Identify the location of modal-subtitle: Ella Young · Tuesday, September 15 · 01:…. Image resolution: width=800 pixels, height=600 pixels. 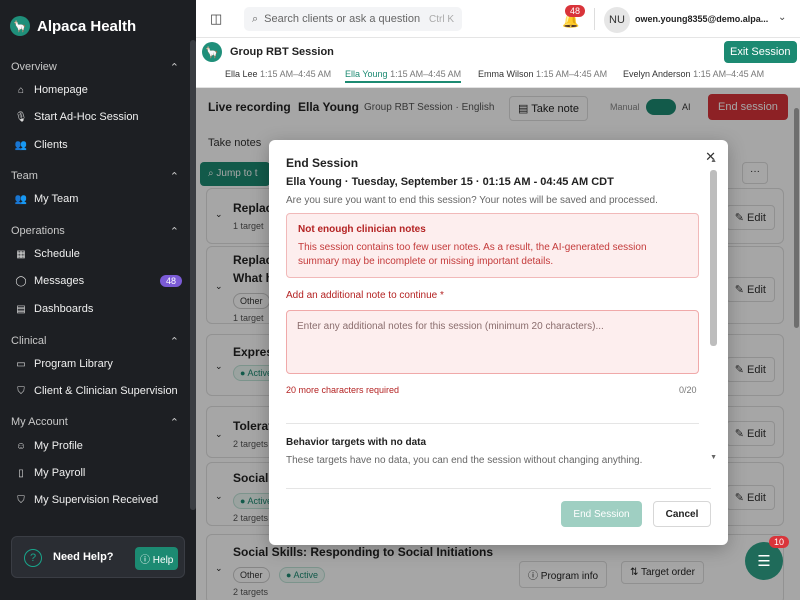
(450, 182).